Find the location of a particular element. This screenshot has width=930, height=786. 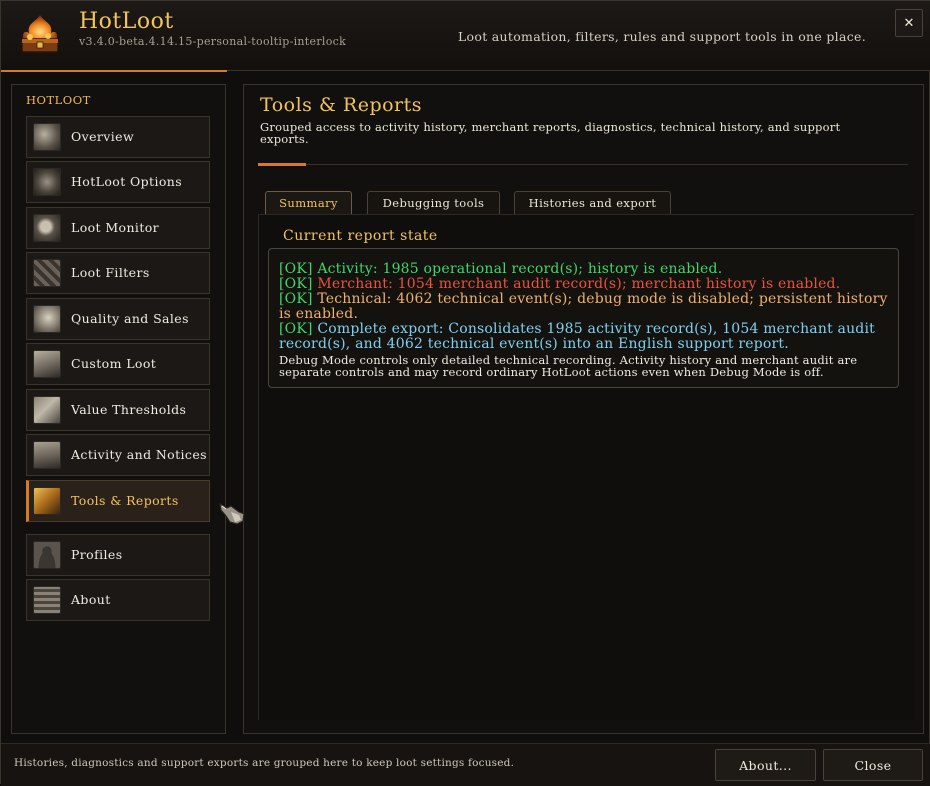

sidebar-item-label: Loot Filters is located at coordinates (110, 272).